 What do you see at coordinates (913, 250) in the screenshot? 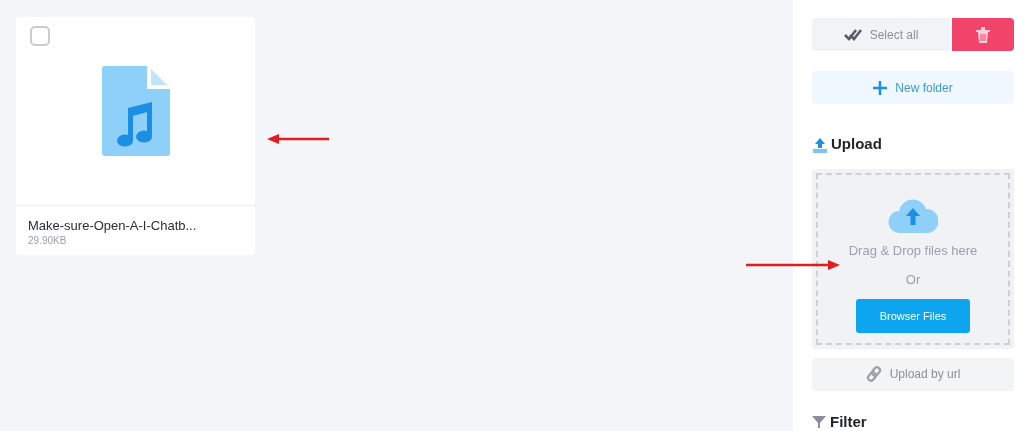
I see `drop-hint: Drag & Drop files here` at bounding box center [913, 250].